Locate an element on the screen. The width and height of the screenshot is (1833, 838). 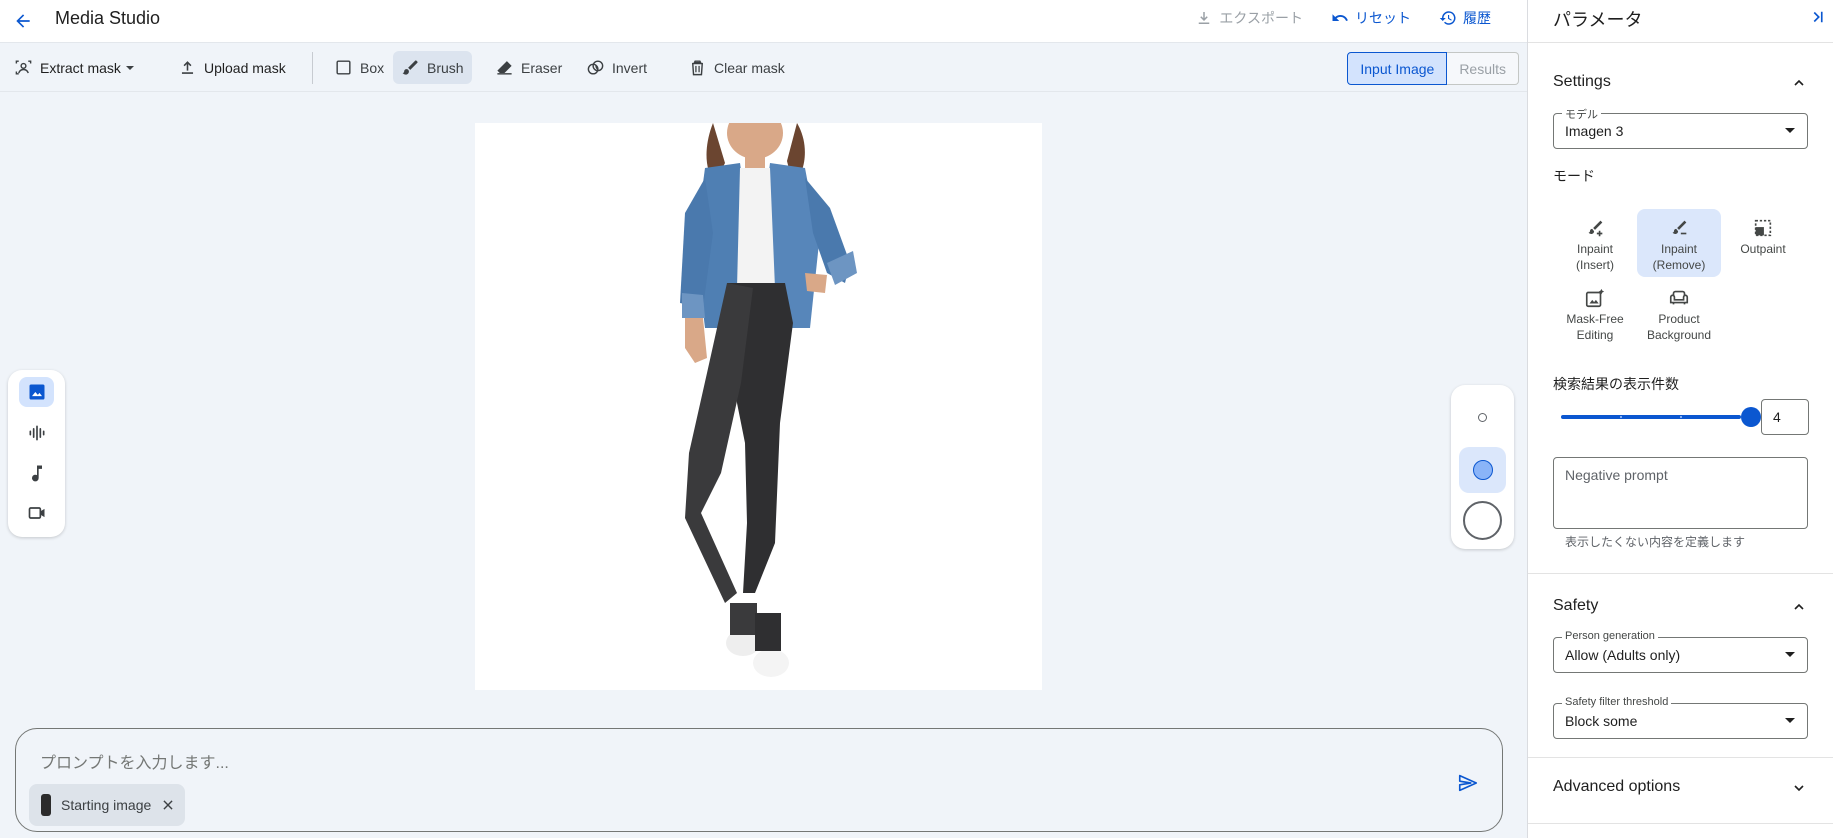
mode-label-line2: (Insert) is located at coordinates (1594, 265).